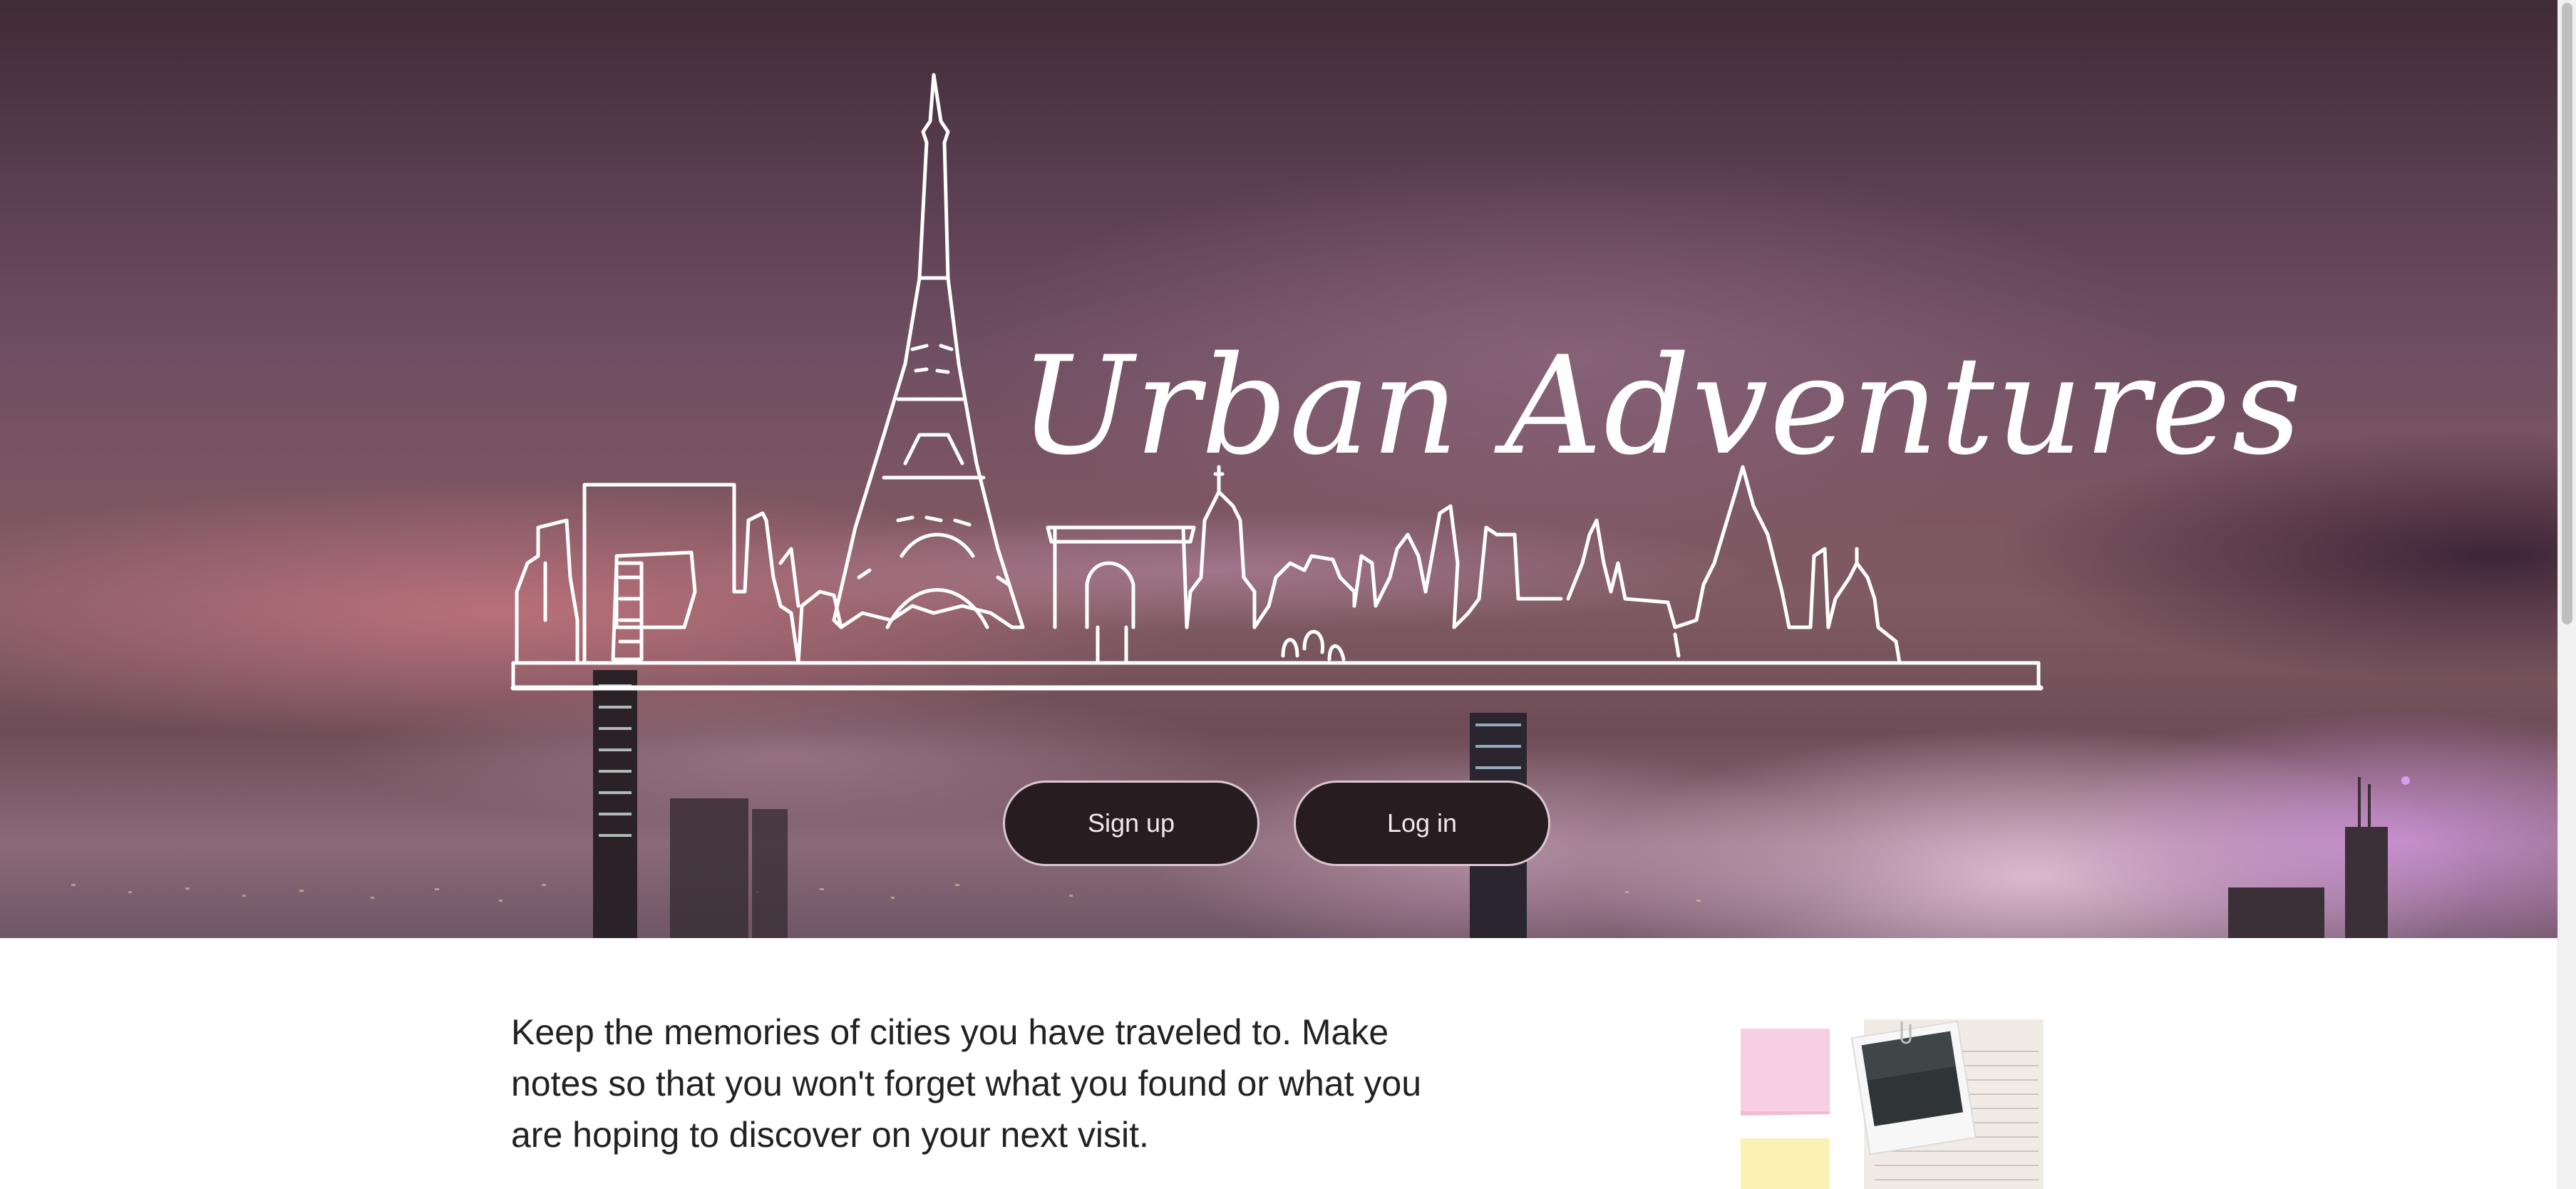 This screenshot has width=2576, height=1189. I want to click on login-button: Log in, so click(1422, 823).